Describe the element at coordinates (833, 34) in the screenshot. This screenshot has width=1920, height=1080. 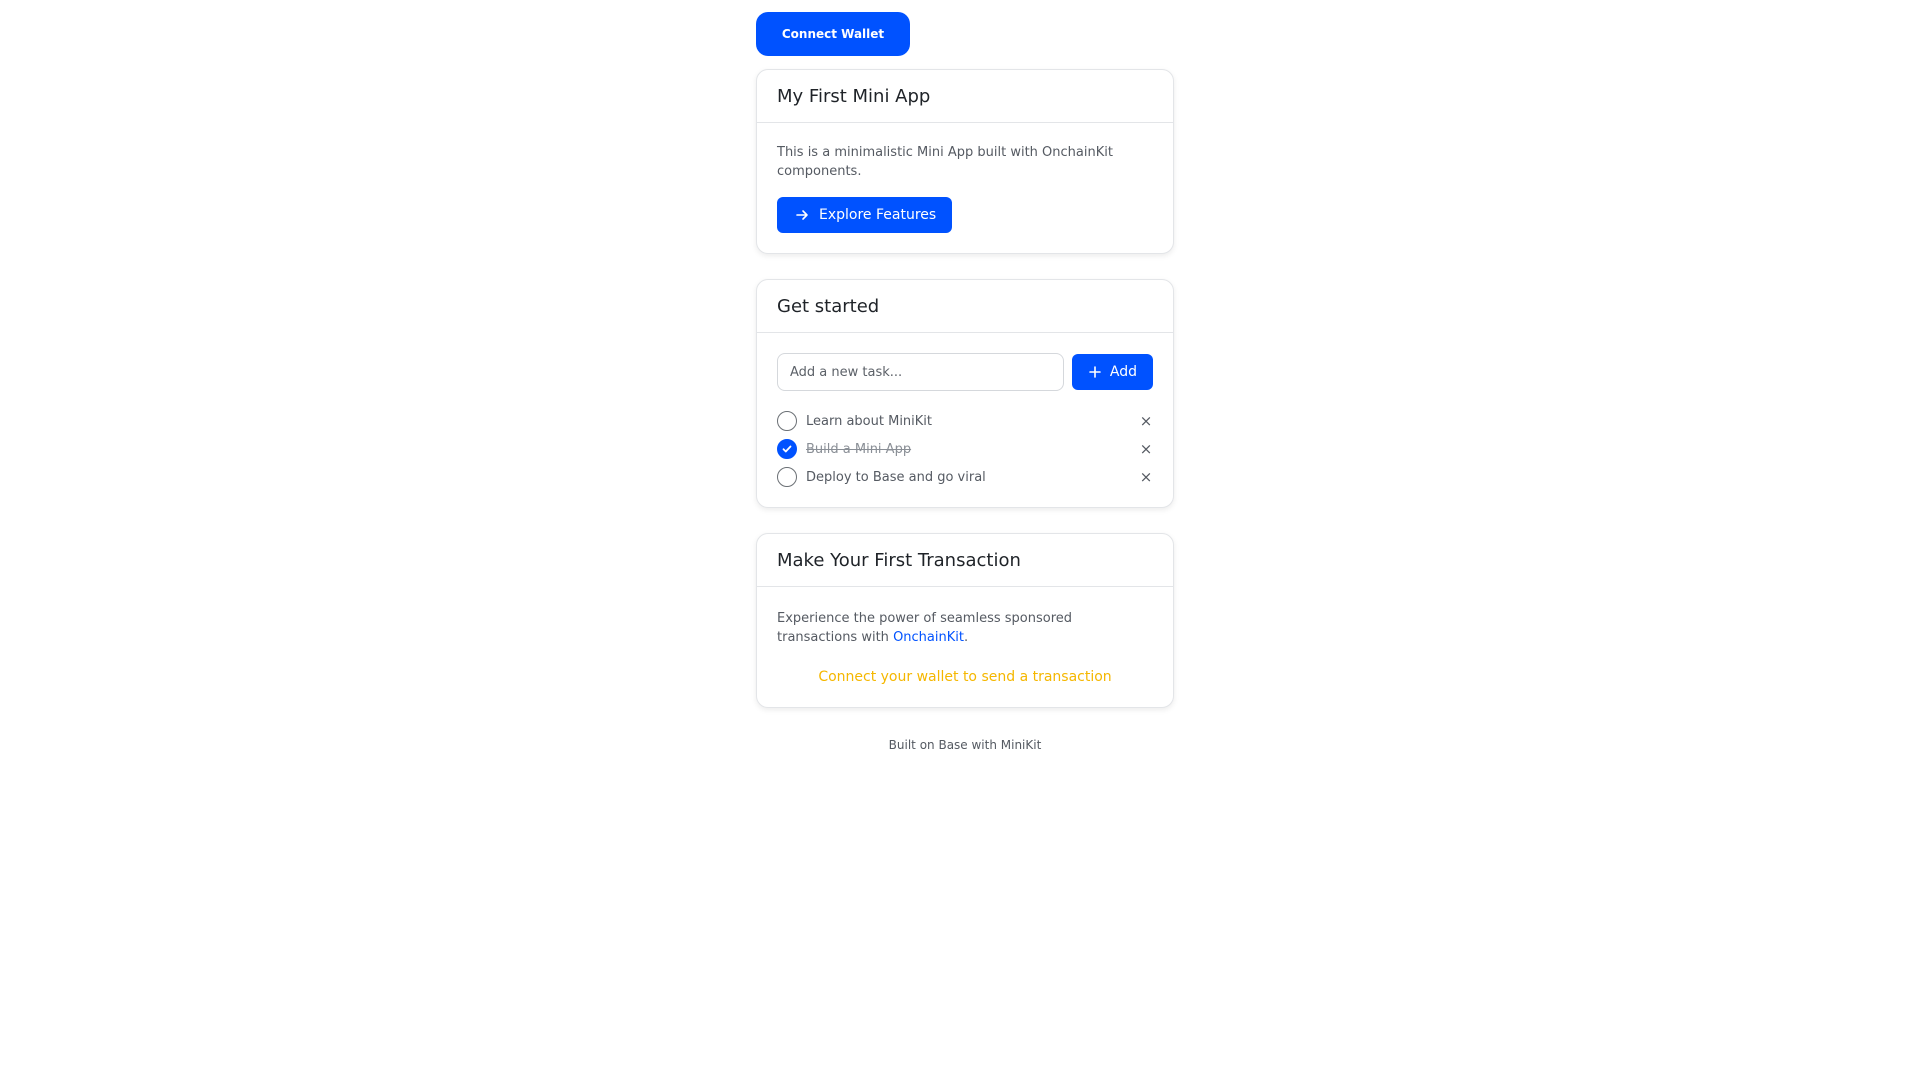
I see `connect-wallet-button: Connect Wallet` at that location.